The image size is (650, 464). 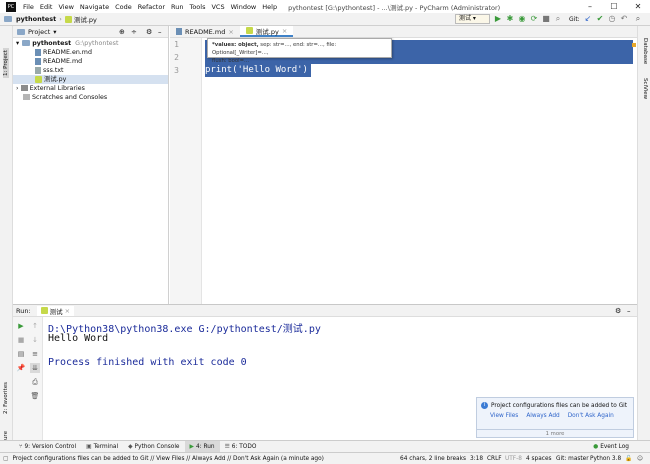 I want to click on breadcrumb-file: 测试.py, so click(x=85, y=19).